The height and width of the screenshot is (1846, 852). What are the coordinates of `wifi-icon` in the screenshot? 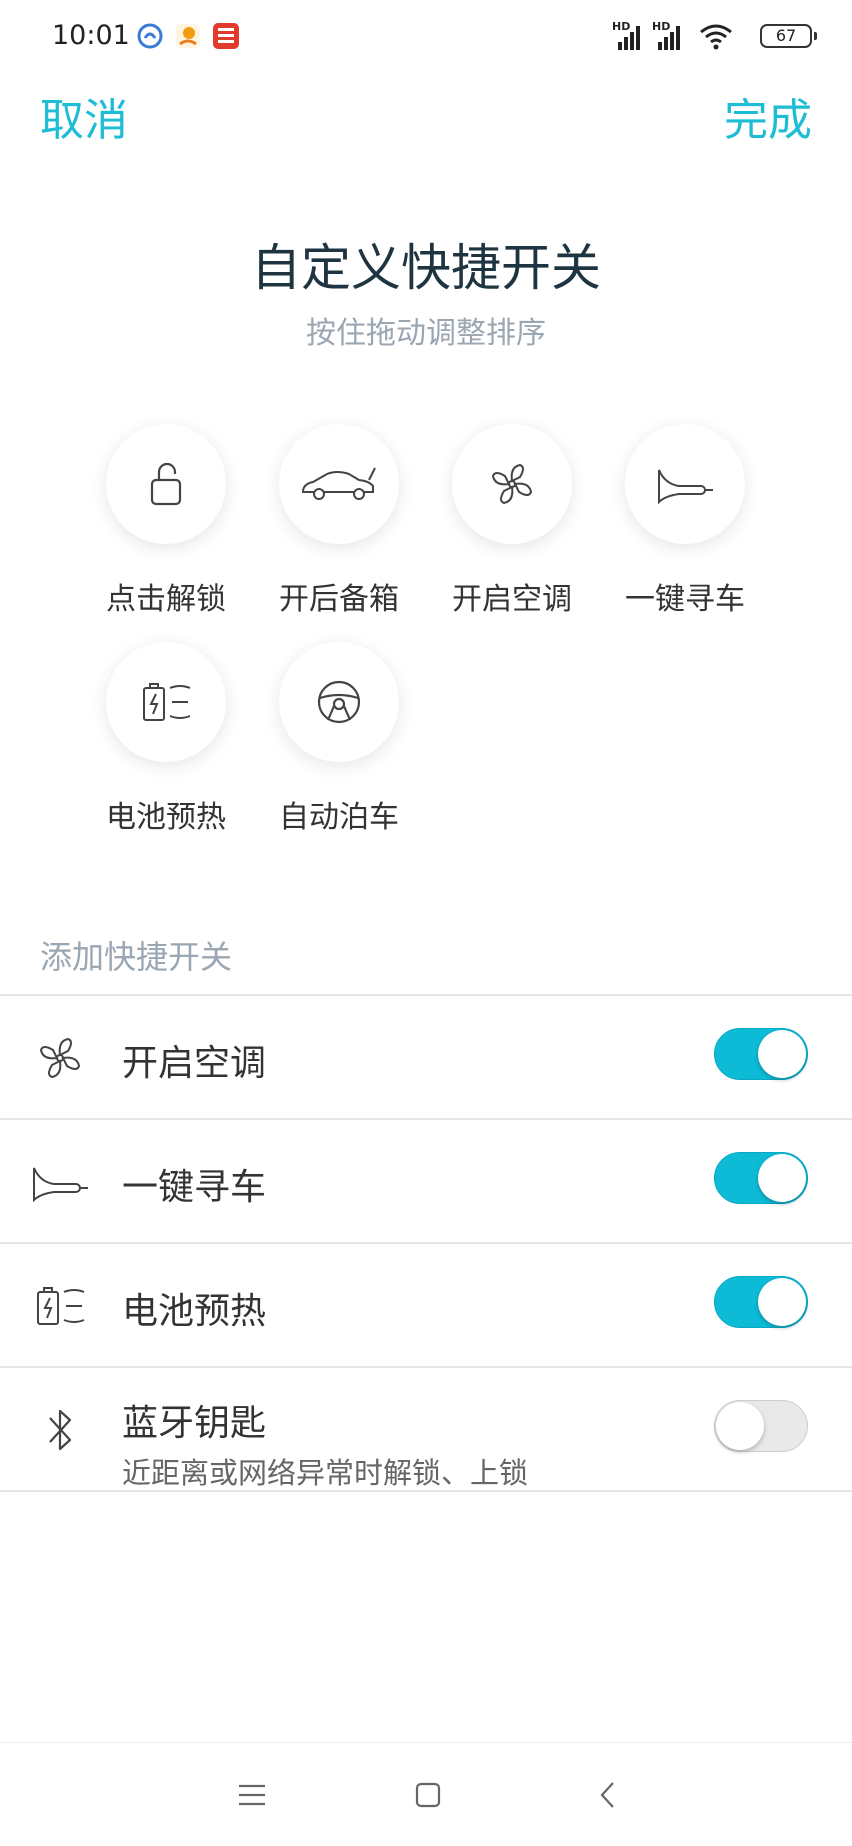 It's located at (716, 37).